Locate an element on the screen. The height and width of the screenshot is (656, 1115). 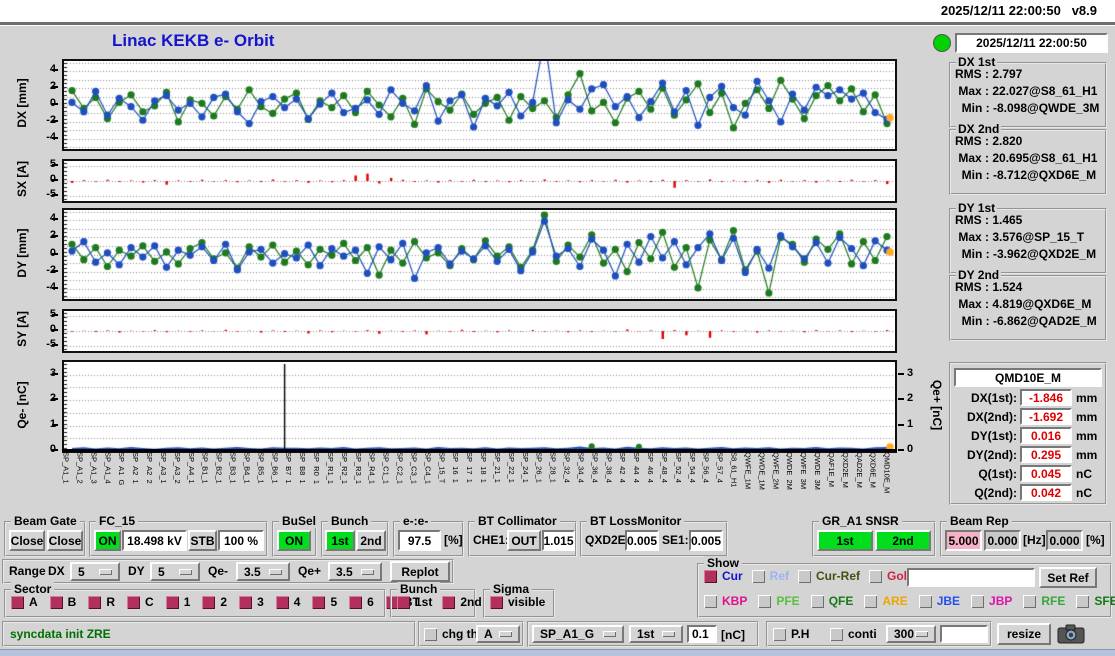
plot-qe is located at coordinates (479, 406).